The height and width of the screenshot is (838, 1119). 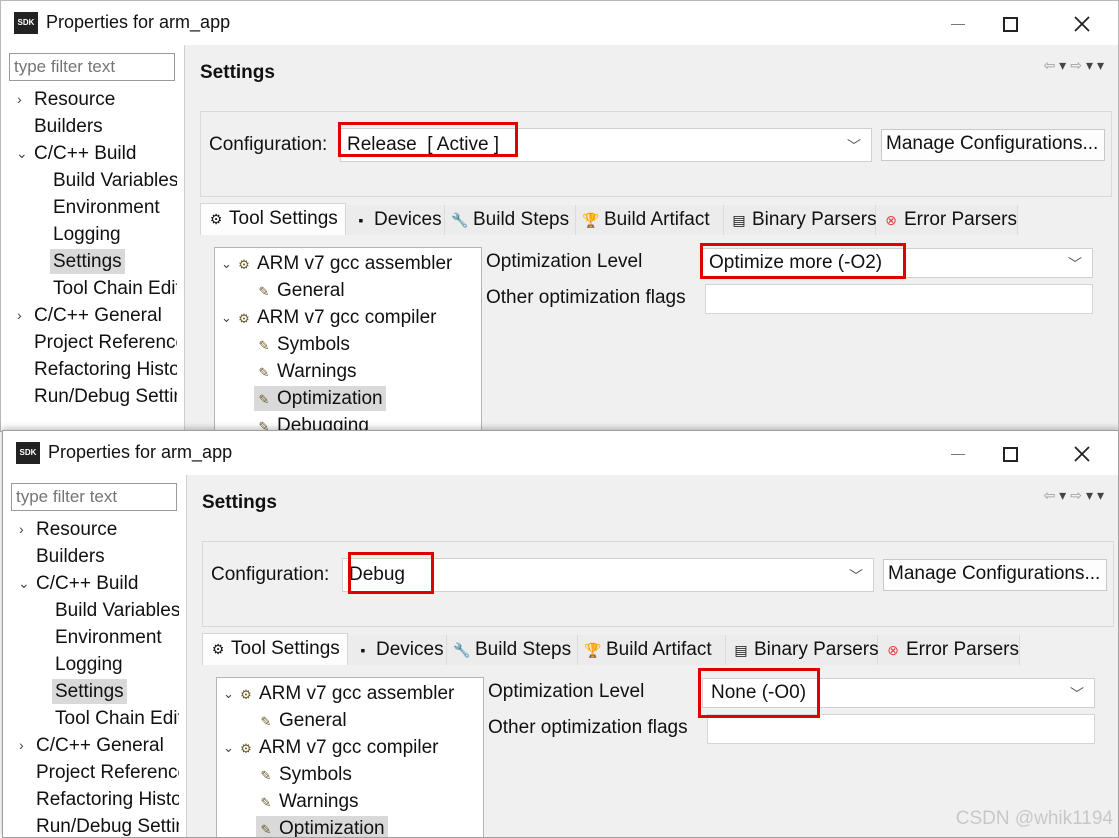 I want to click on tab-label: Build Artifact, so click(x=659, y=649).